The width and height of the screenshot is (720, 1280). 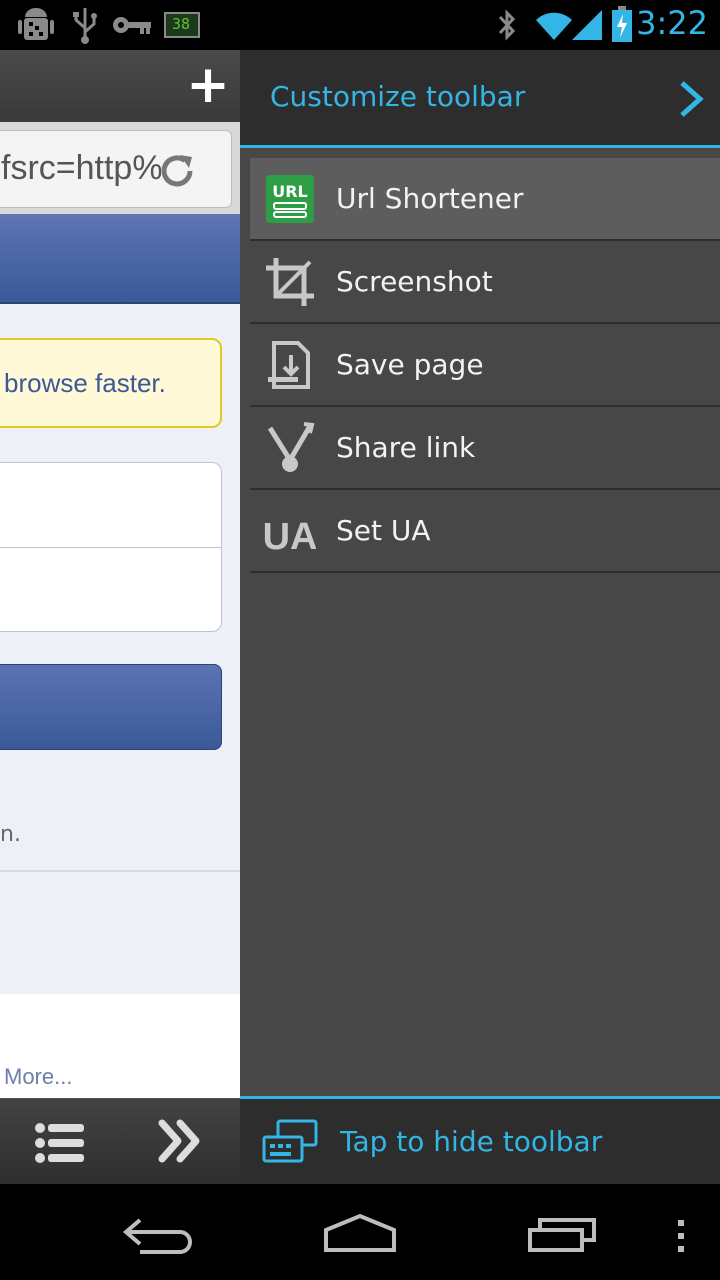 I want to click on browser-url-row: fsrc=http%, so click(x=120, y=168).